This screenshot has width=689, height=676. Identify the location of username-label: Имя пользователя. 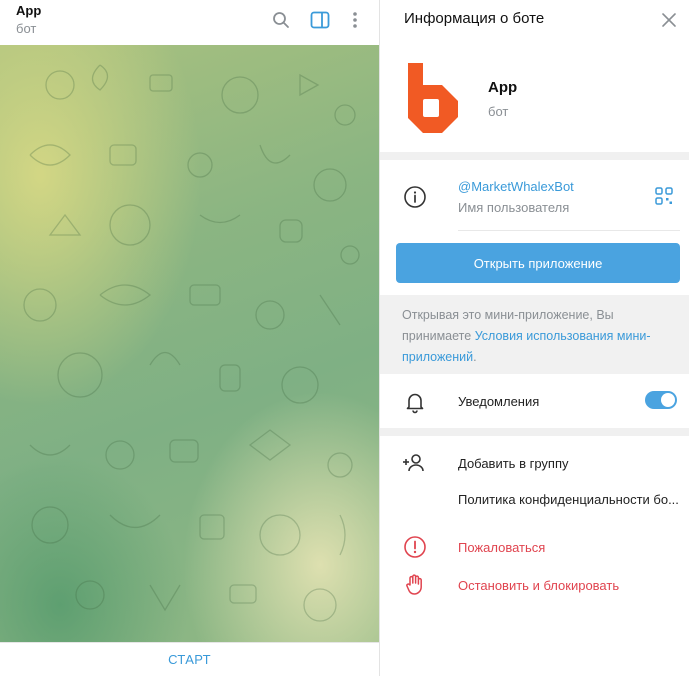
(514, 207).